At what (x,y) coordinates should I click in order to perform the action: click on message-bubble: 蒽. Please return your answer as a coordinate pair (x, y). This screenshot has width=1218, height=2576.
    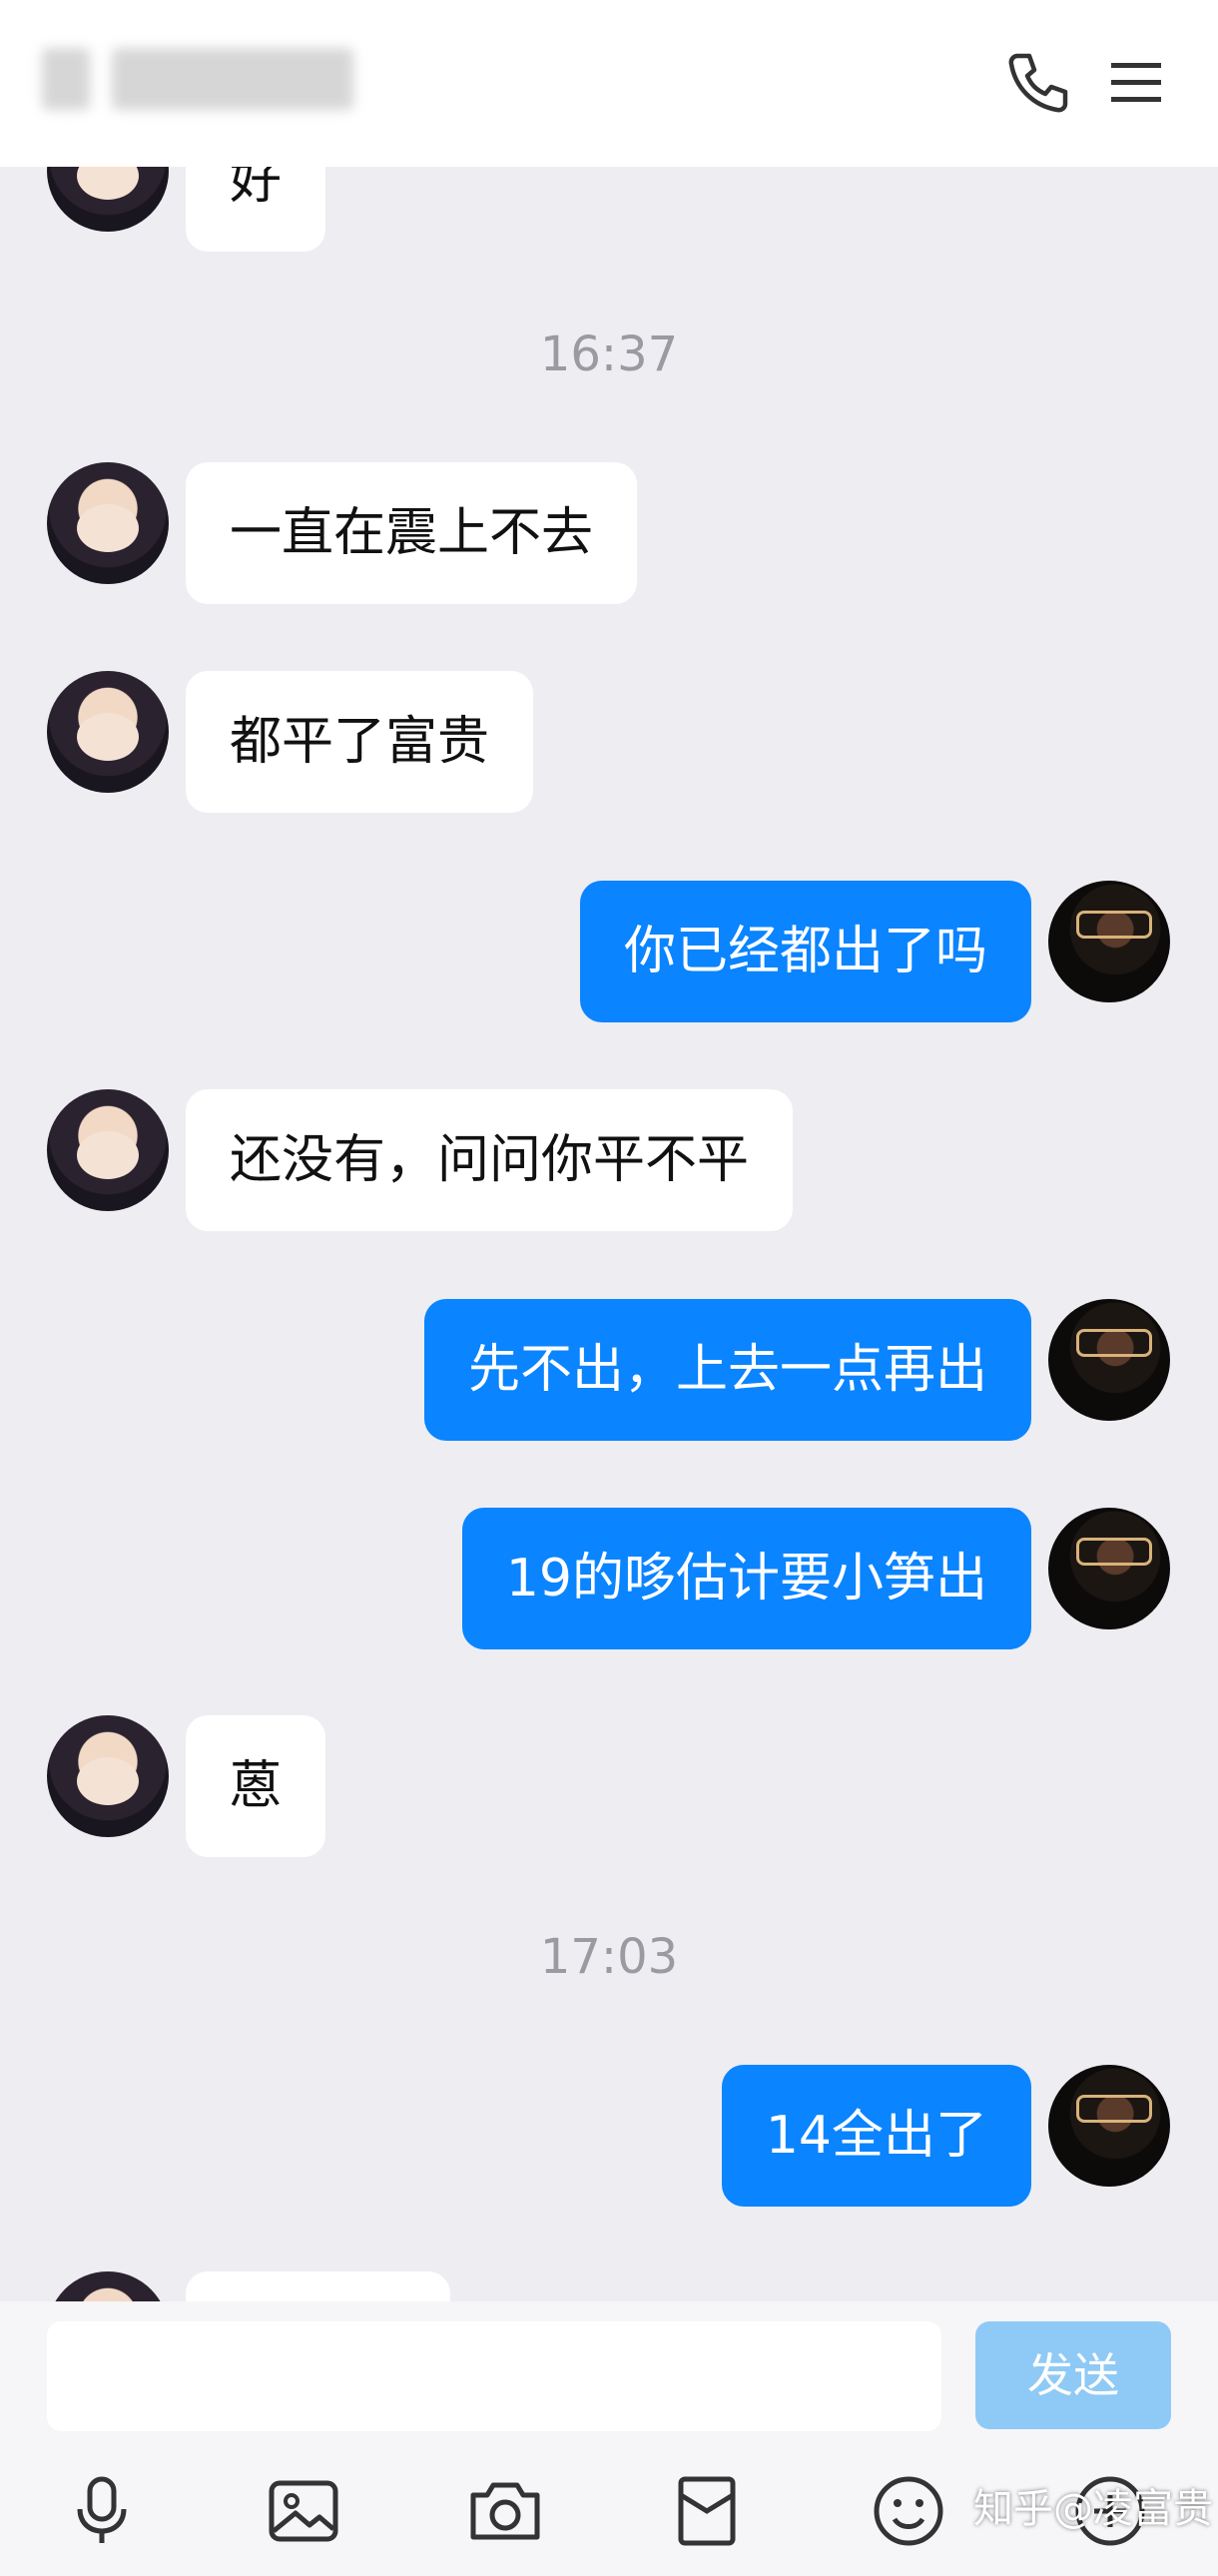
    Looking at the image, I should click on (256, 1786).